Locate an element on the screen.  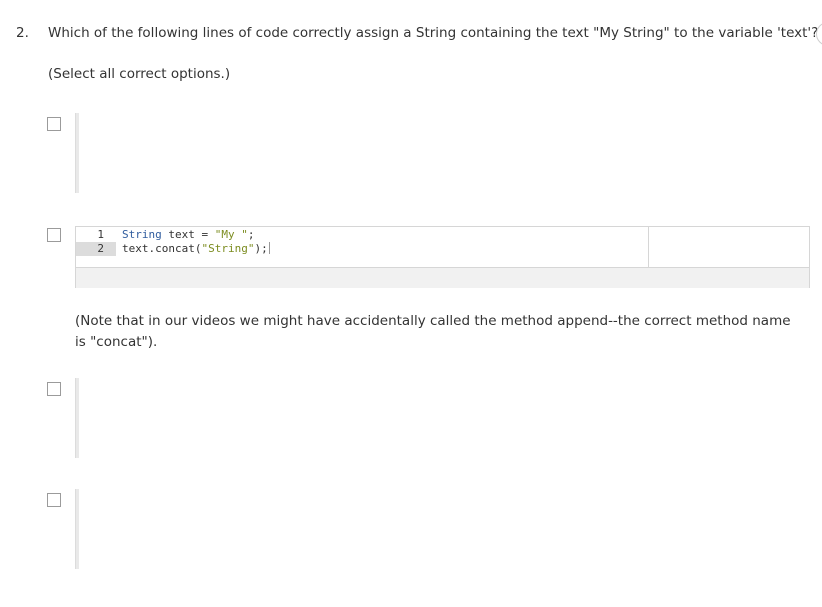
question-number: 2. is located at coordinates (22, 33).